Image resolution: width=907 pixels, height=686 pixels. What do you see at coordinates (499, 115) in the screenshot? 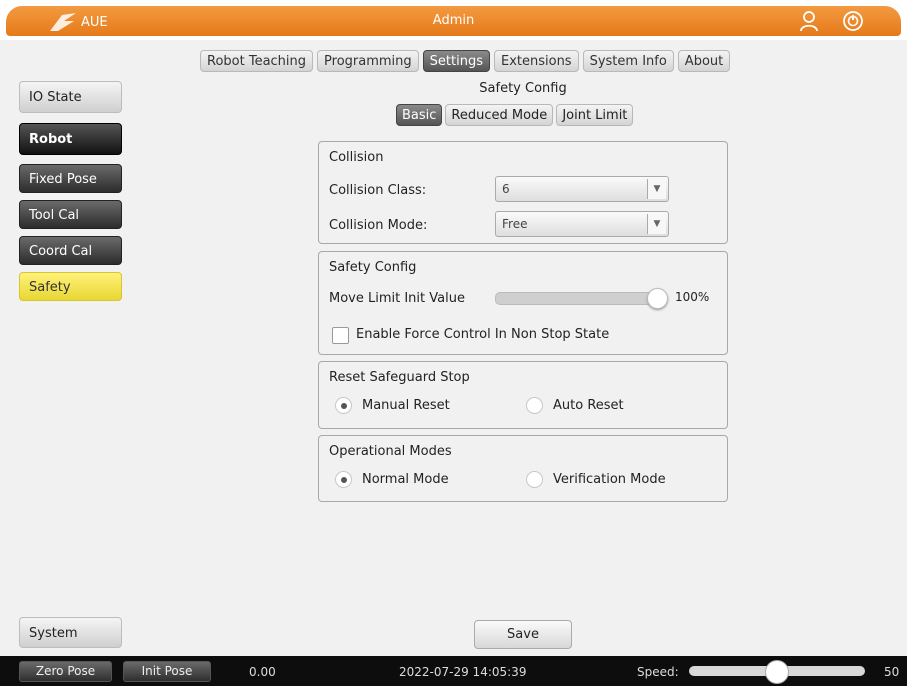
I see `subtab-reduced-mode: Reduced Mode` at bounding box center [499, 115].